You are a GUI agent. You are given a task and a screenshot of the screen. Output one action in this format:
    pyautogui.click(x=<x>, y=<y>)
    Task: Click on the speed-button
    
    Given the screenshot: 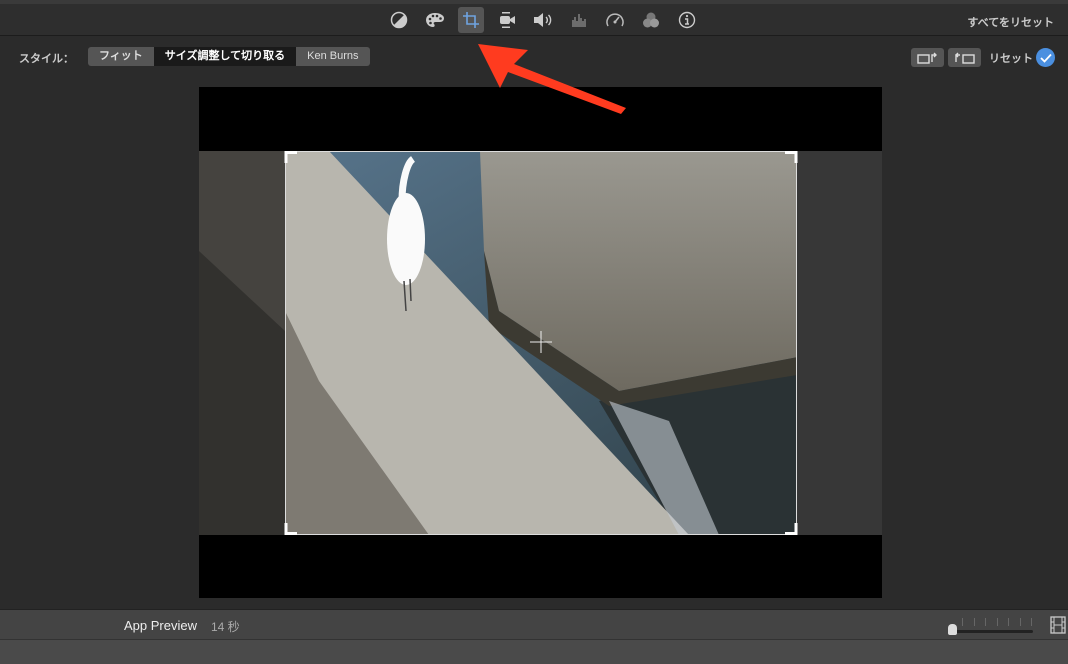 What is the action you would take?
    pyautogui.click(x=615, y=20)
    